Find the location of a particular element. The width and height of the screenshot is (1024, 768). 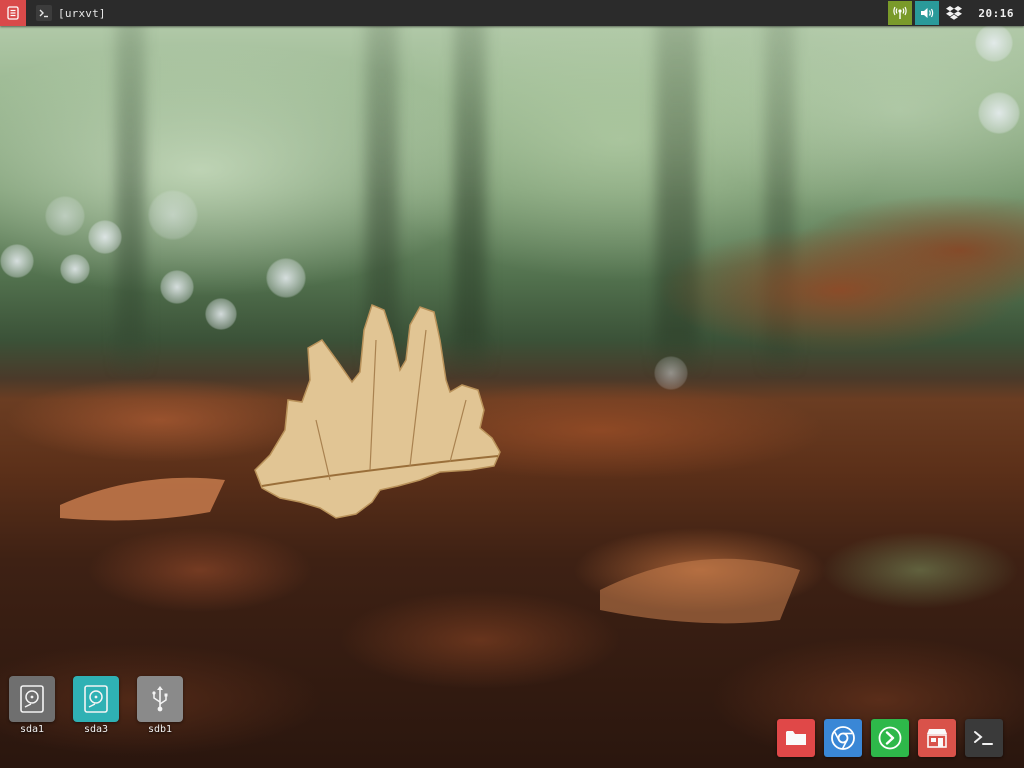

dock-package-store is located at coordinates (937, 738).